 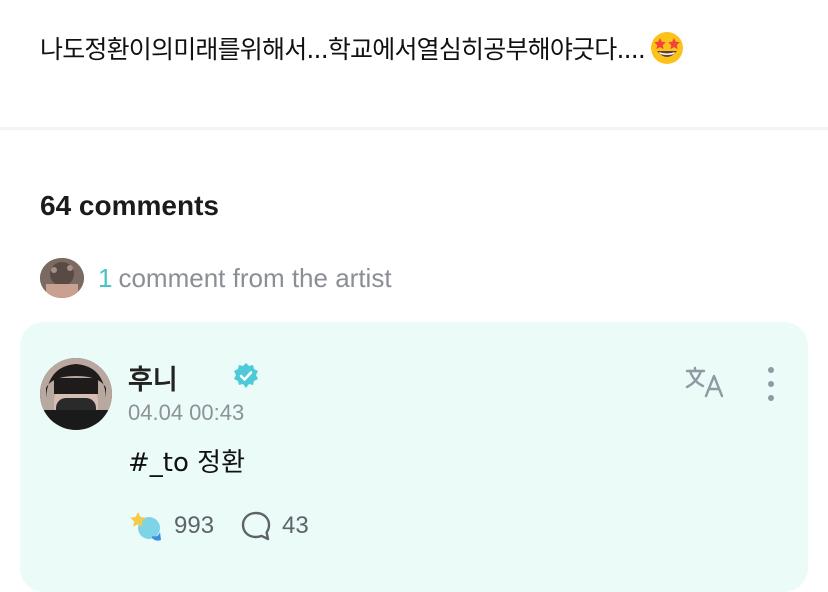 What do you see at coordinates (147, 526) in the screenshot?
I see `like-icon` at bounding box center [147, 526].